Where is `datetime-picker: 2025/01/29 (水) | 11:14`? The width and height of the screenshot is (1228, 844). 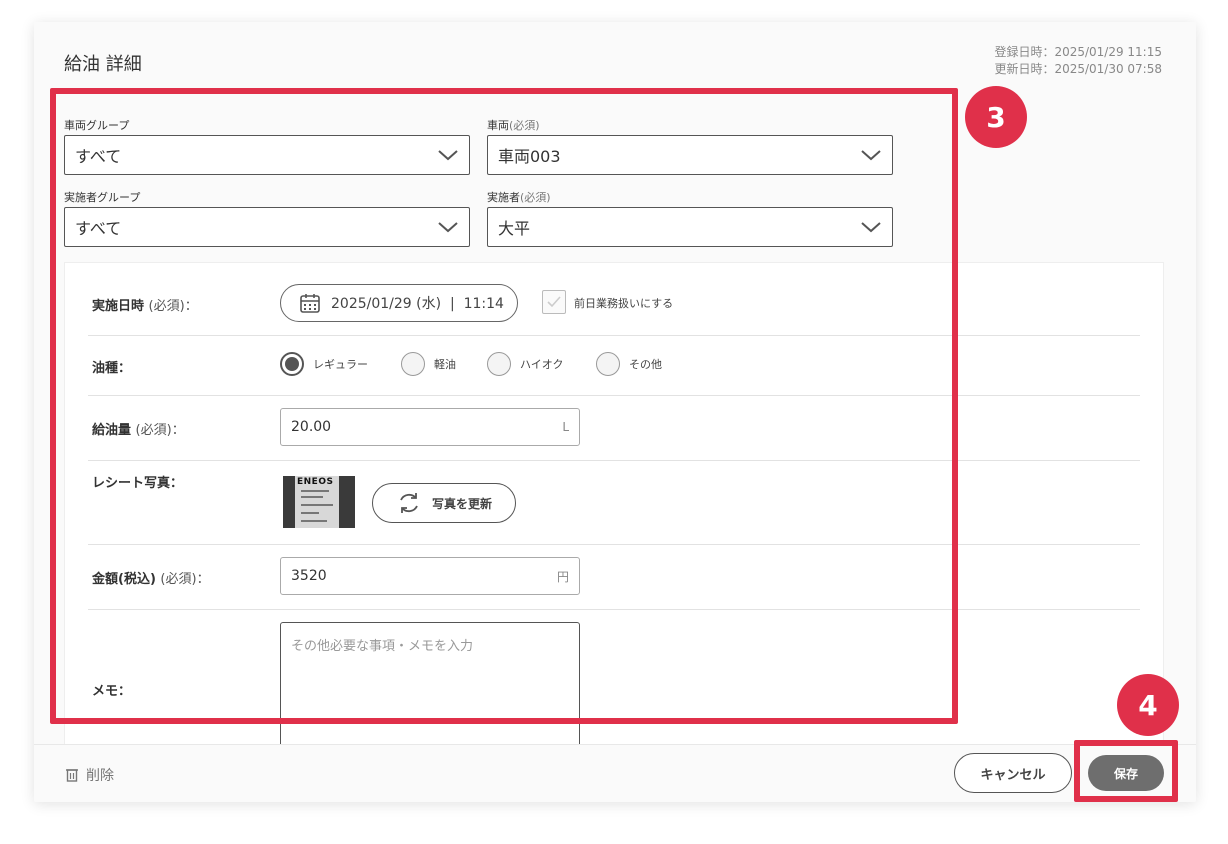 datetime-picker: 2025/01/29 (水) | 11:14 is located at coordinates (399, 303).